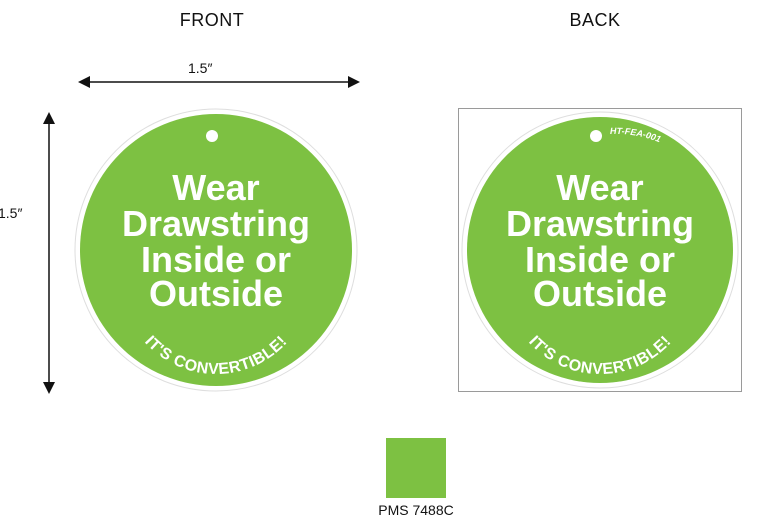 The width and height of the screenshot is (763, 531). Describe the element at coordinates (219, 82) in the screenshot. I see `width-dimension-arrow` at that location.